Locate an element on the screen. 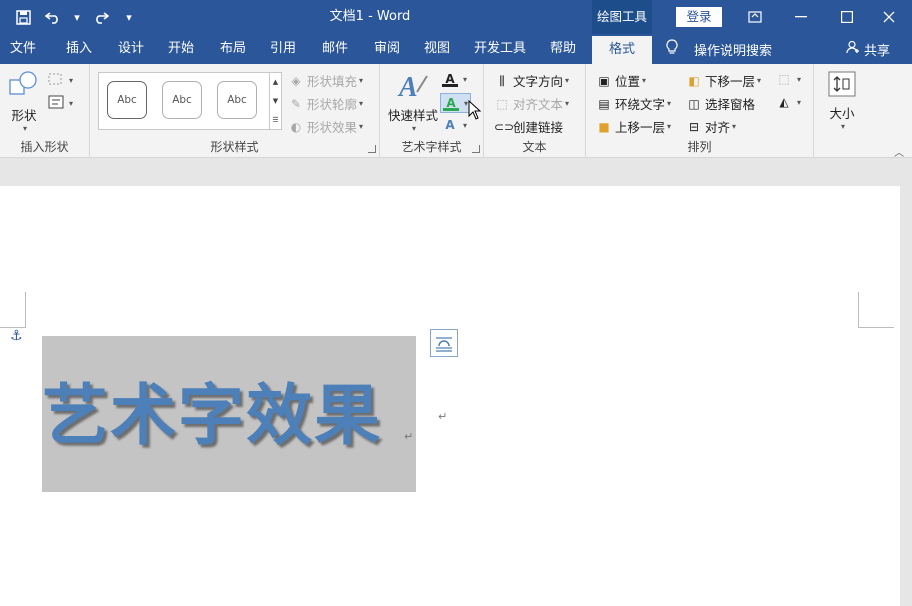 The height and width of the screenshot is (606, 912). quick-styles-button: A 快速样式 ▾ is located at coordinates (413, 101).